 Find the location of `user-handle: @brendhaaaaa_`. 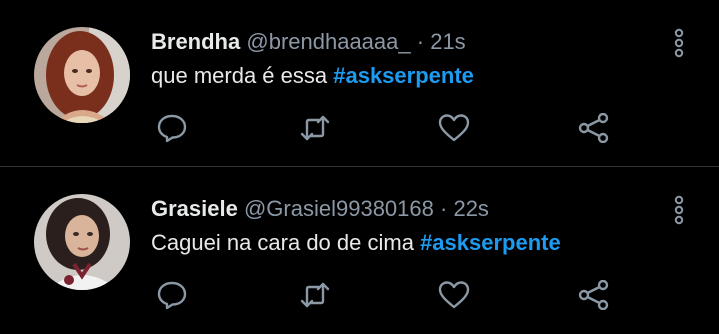

user-handle: @brendhaaaaa_ is located at coordinates (328, 41).